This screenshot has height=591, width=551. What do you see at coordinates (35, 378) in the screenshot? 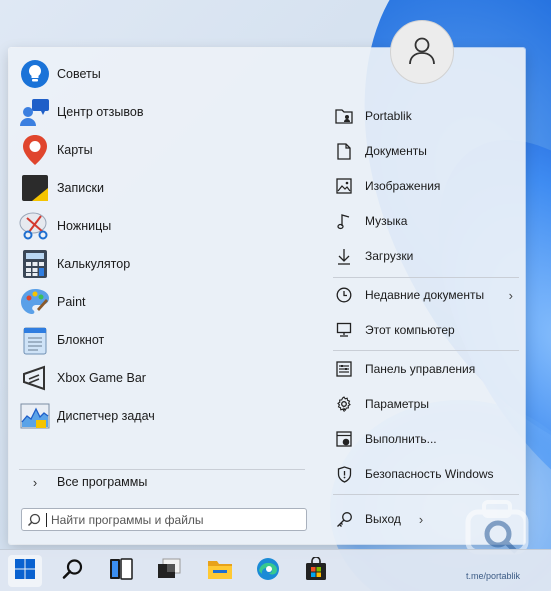
I see `xbox-game-bar-icon` at bounding box center [35, 378].